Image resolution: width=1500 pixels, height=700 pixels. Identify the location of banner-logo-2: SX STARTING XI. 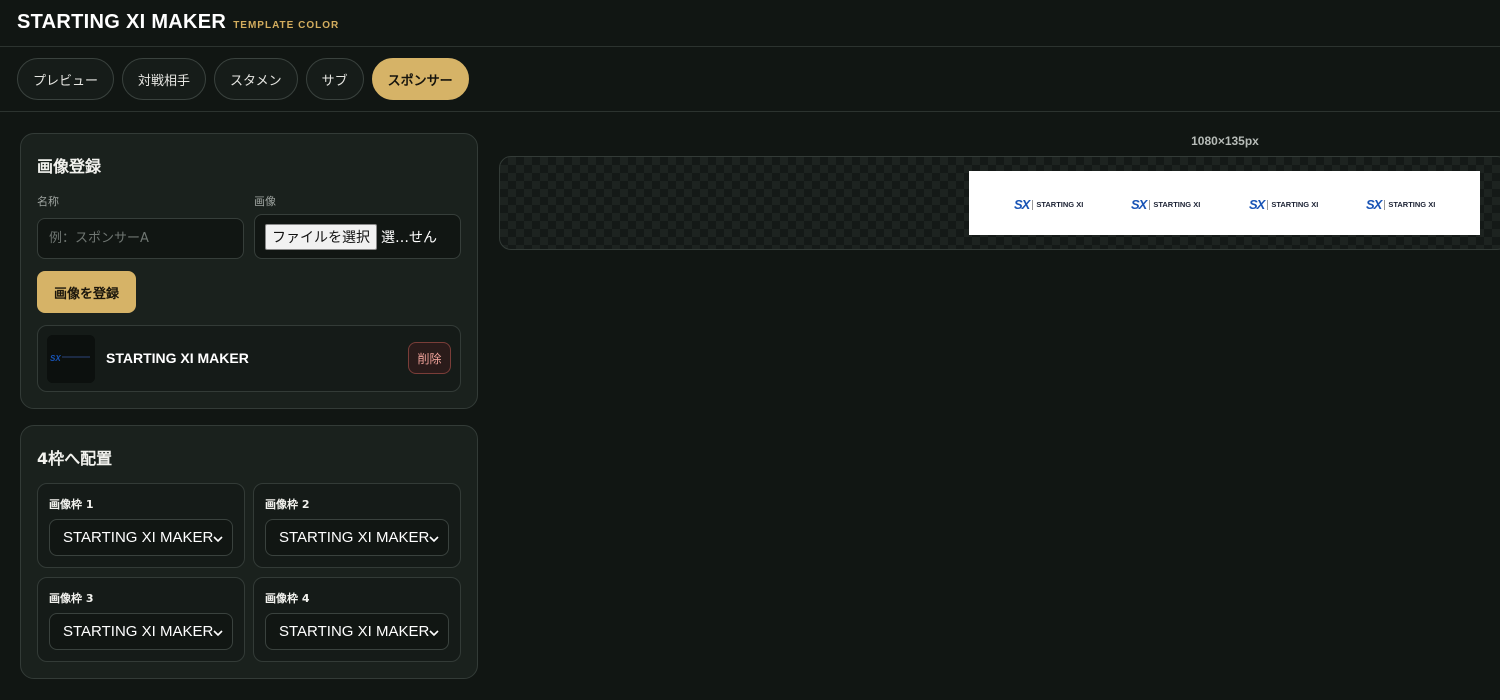
(1165, 204).